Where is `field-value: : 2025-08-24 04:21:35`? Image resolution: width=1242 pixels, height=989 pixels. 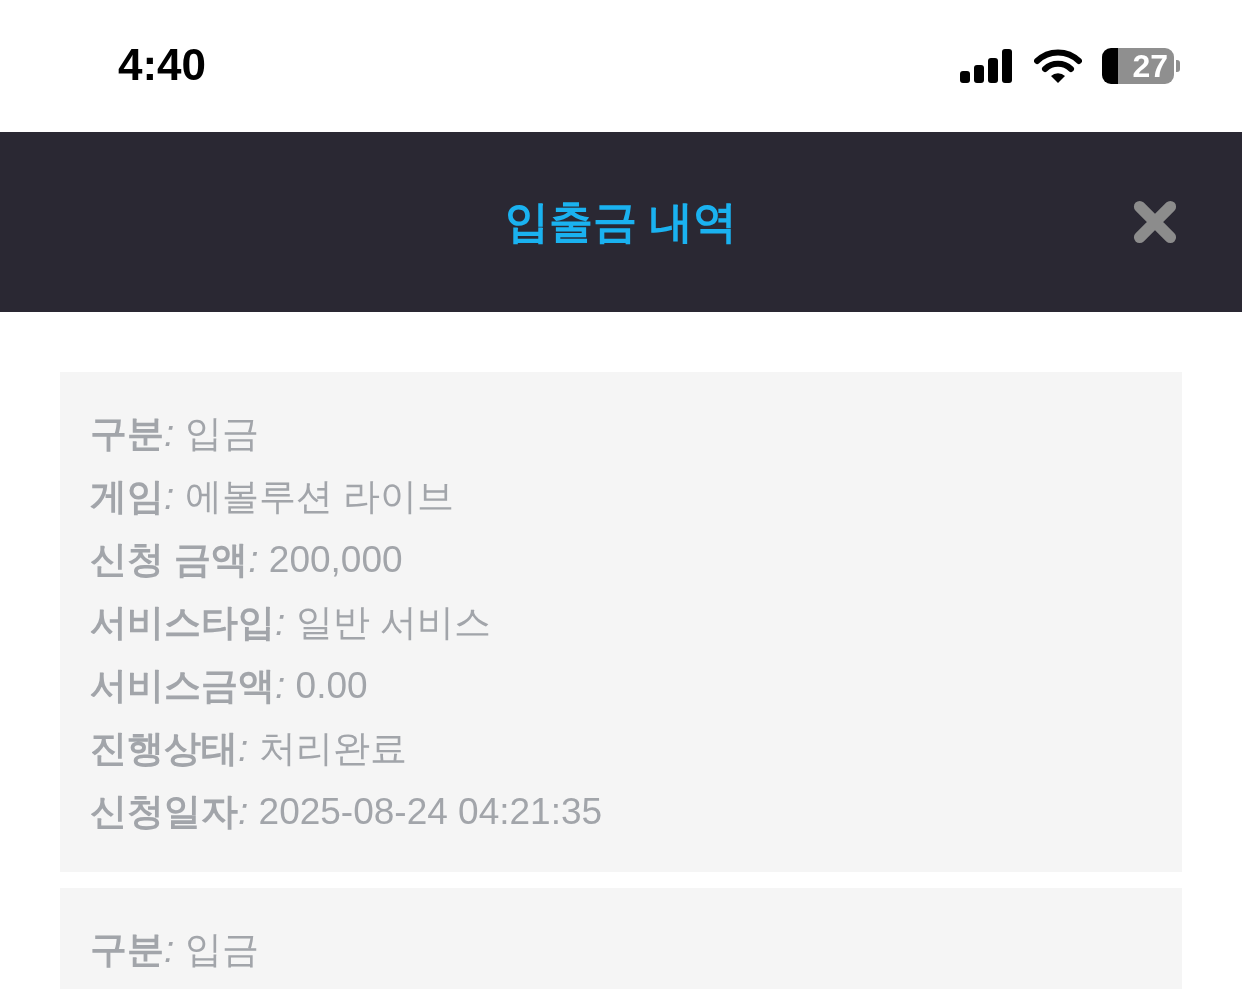
field-value: : 2025-08-24 04:21:35 is located at coordinates (420, 811).